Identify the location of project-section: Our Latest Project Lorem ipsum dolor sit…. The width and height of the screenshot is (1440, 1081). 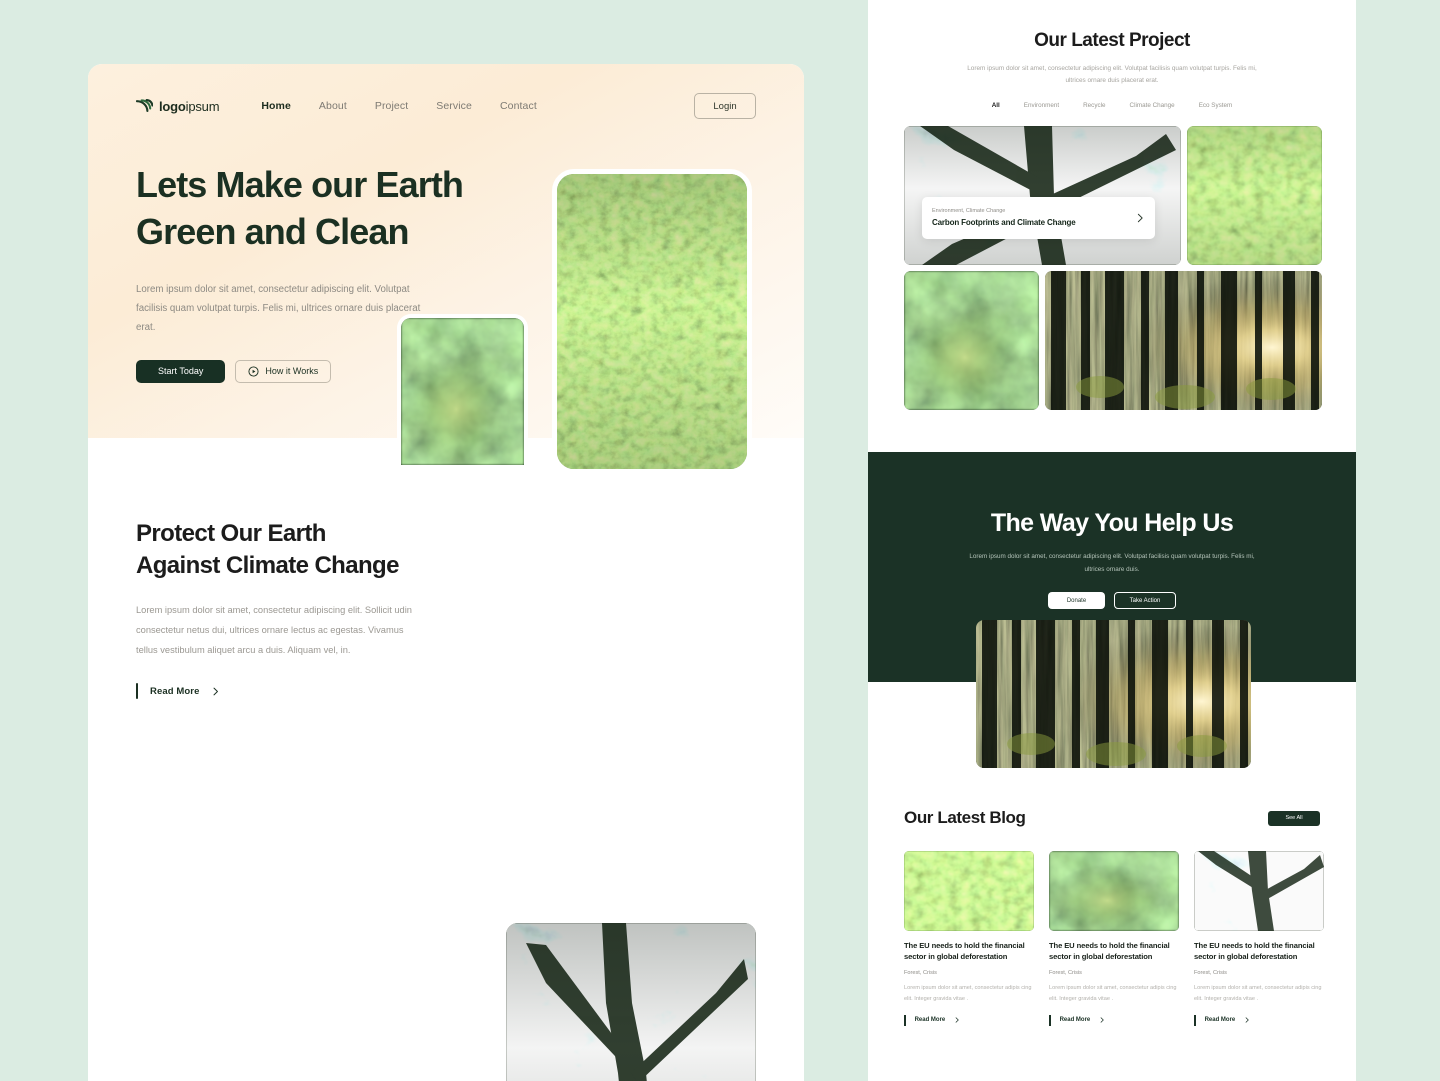
(1112, 205).